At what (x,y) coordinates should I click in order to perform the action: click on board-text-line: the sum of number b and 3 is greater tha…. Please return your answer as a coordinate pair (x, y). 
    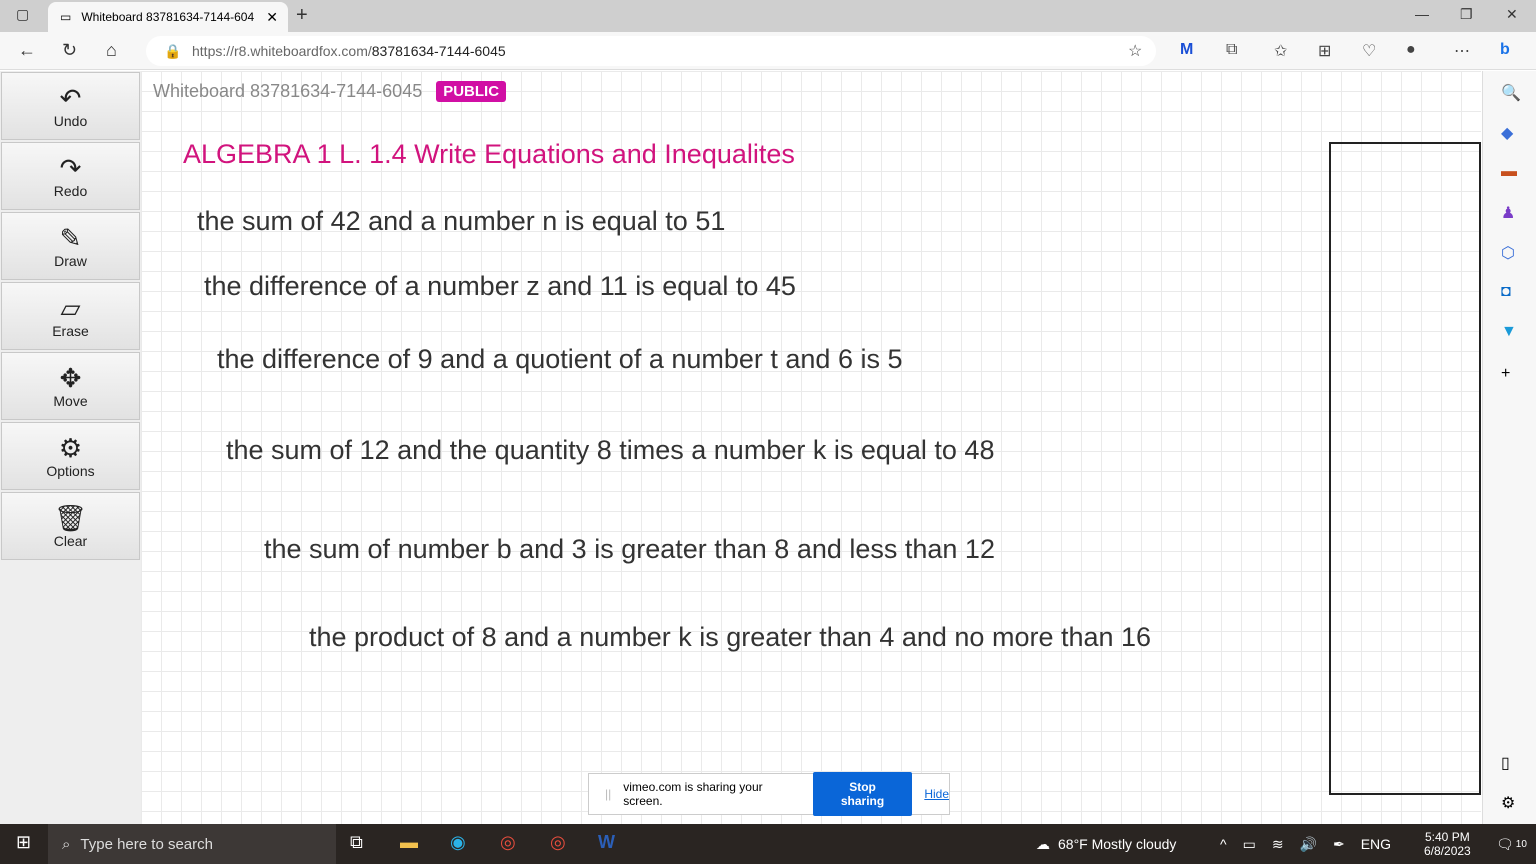
    Looking at the image, I should click on (629, 549).